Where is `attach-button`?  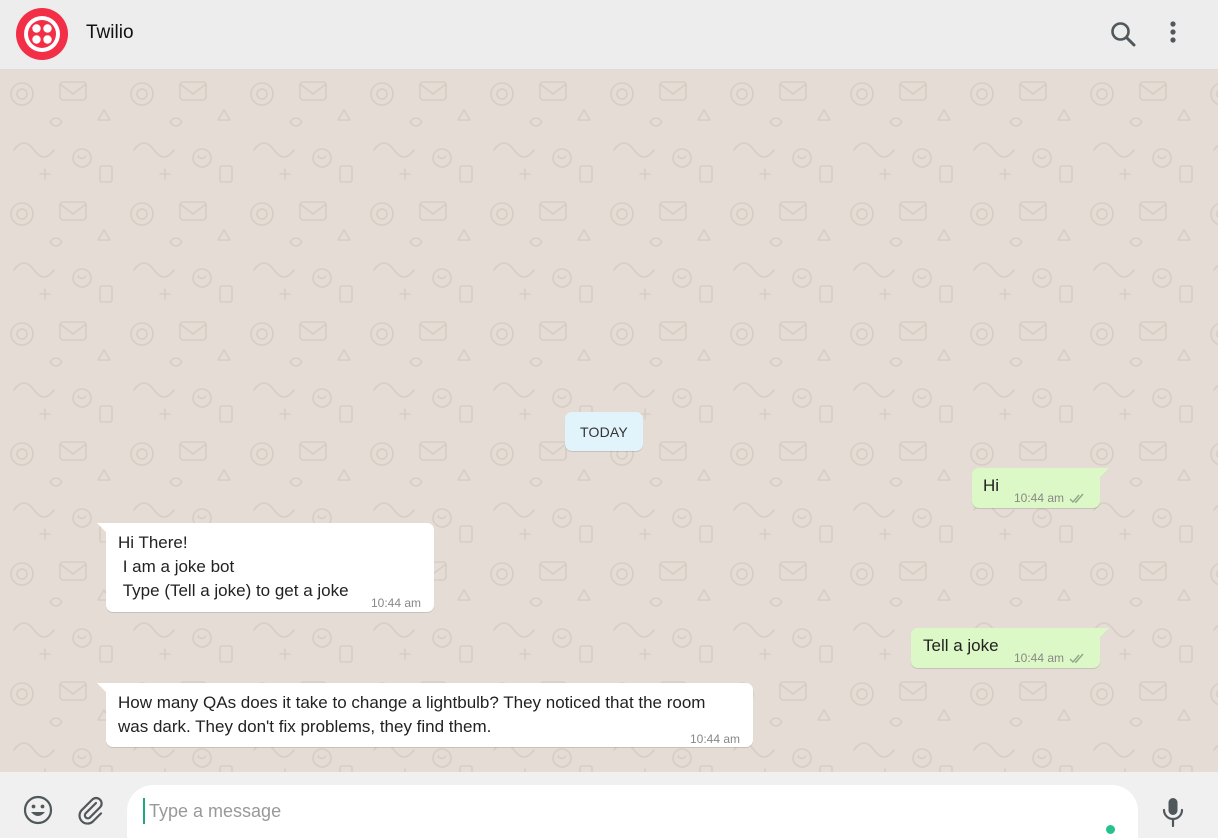
attach-button is located at coordinates (90, 810).